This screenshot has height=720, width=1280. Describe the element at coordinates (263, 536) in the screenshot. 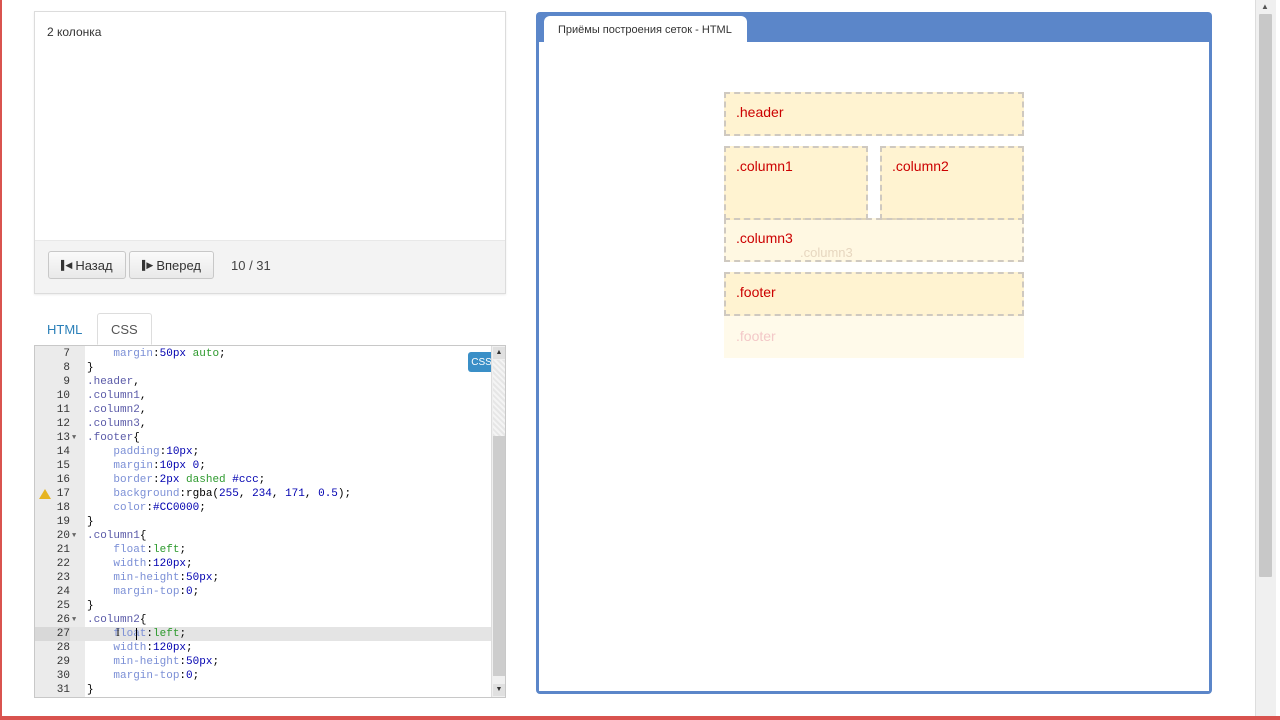

I see `code-line: 20 ▼ .column1{` at that location.